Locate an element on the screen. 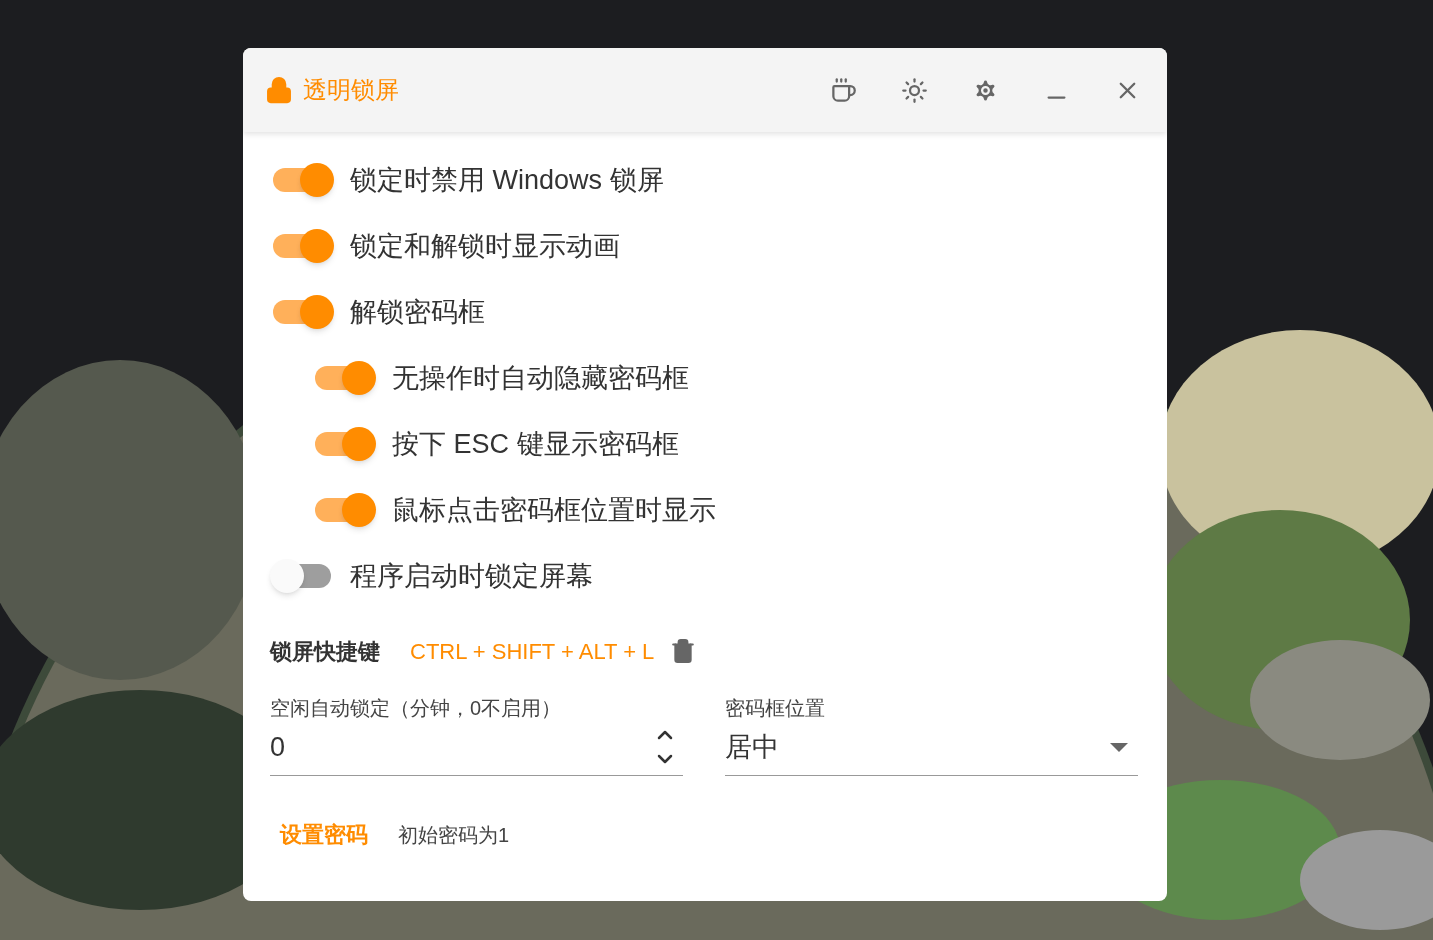  trash-icon is located at coordinates (683, 651).